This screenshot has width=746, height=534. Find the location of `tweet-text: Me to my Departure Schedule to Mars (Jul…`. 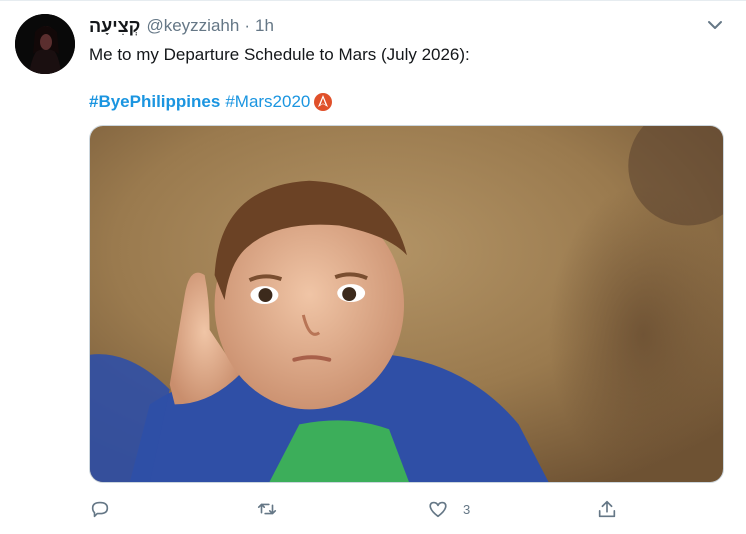

tweet-text: Me to my Departure Schedule to Mars (Jul… is located at coordinates (279, 54).